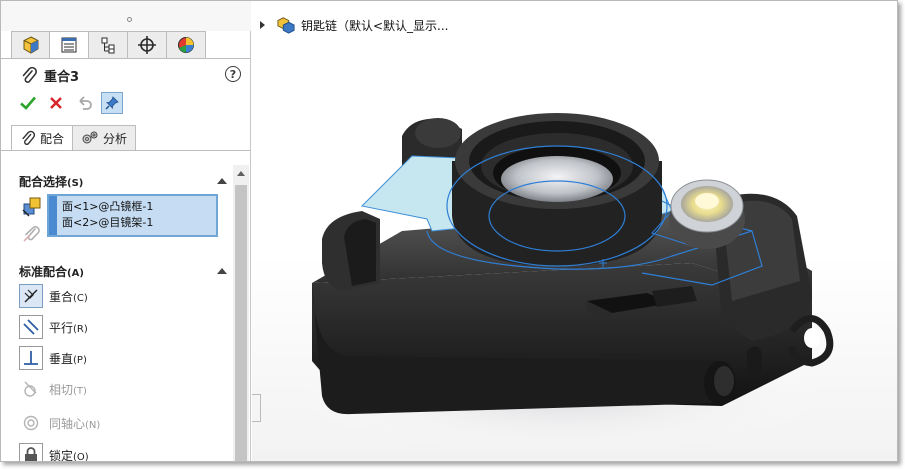  I want to click on configuration-tree-icon, so click(108, 45).